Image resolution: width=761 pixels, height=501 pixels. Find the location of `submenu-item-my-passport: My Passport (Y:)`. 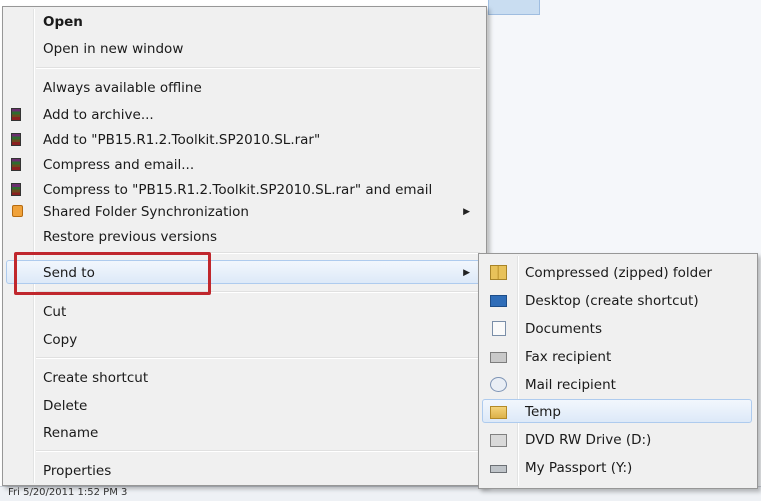

submenu-item-my-passport: My Passport (Y:) is located at coordinates (617, 467).